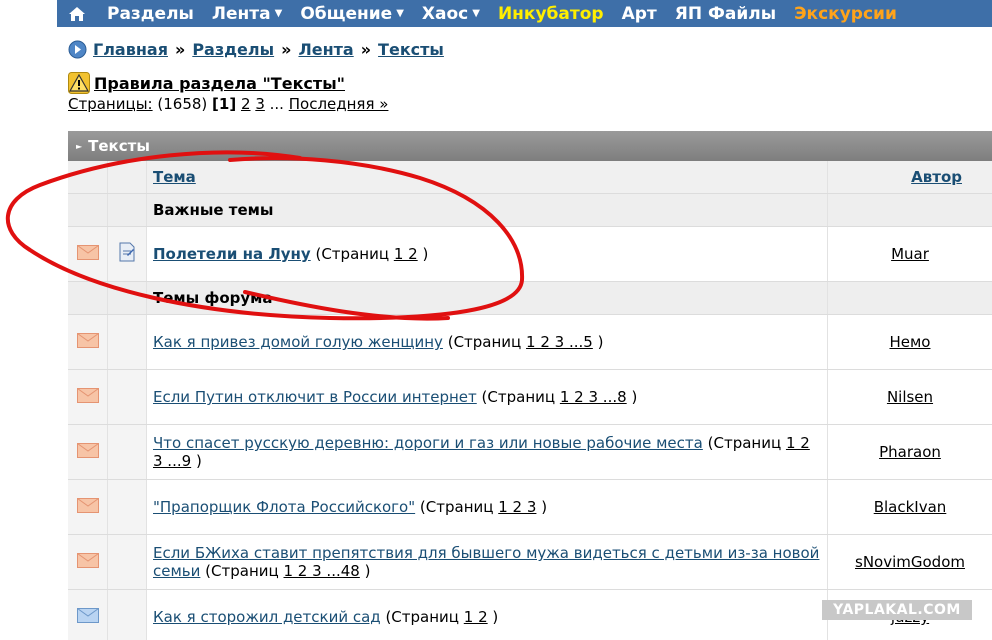 The image size is (992, 640). What do you see at coordinates (130, 49) in the screenshot?
I see `breadcrumb-home: Главная` at bounding box center [130, 49].